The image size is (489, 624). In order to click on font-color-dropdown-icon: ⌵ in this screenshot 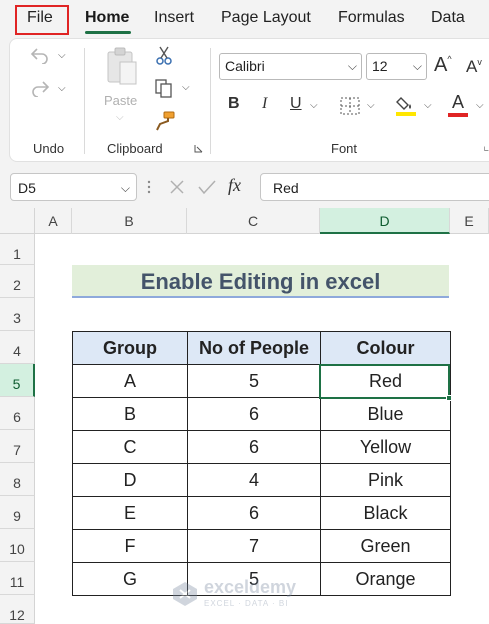, I will do `click(480, 105)`.